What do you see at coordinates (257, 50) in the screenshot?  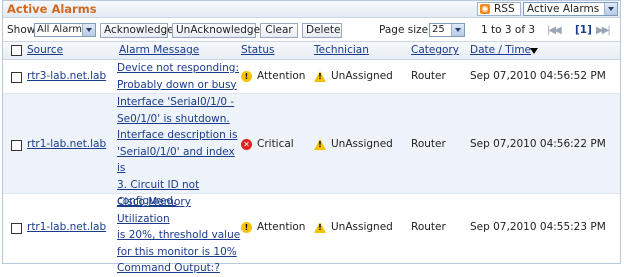 I see `column-status: Status` at bounding box center [257, 50].